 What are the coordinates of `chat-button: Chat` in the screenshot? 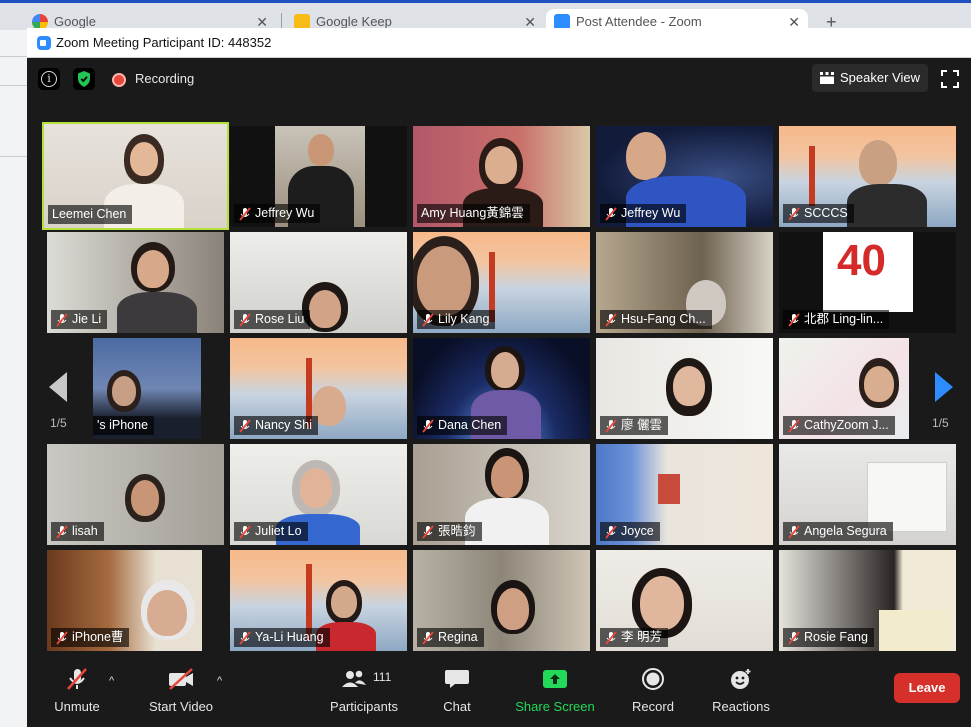 It's located at (457, 690).